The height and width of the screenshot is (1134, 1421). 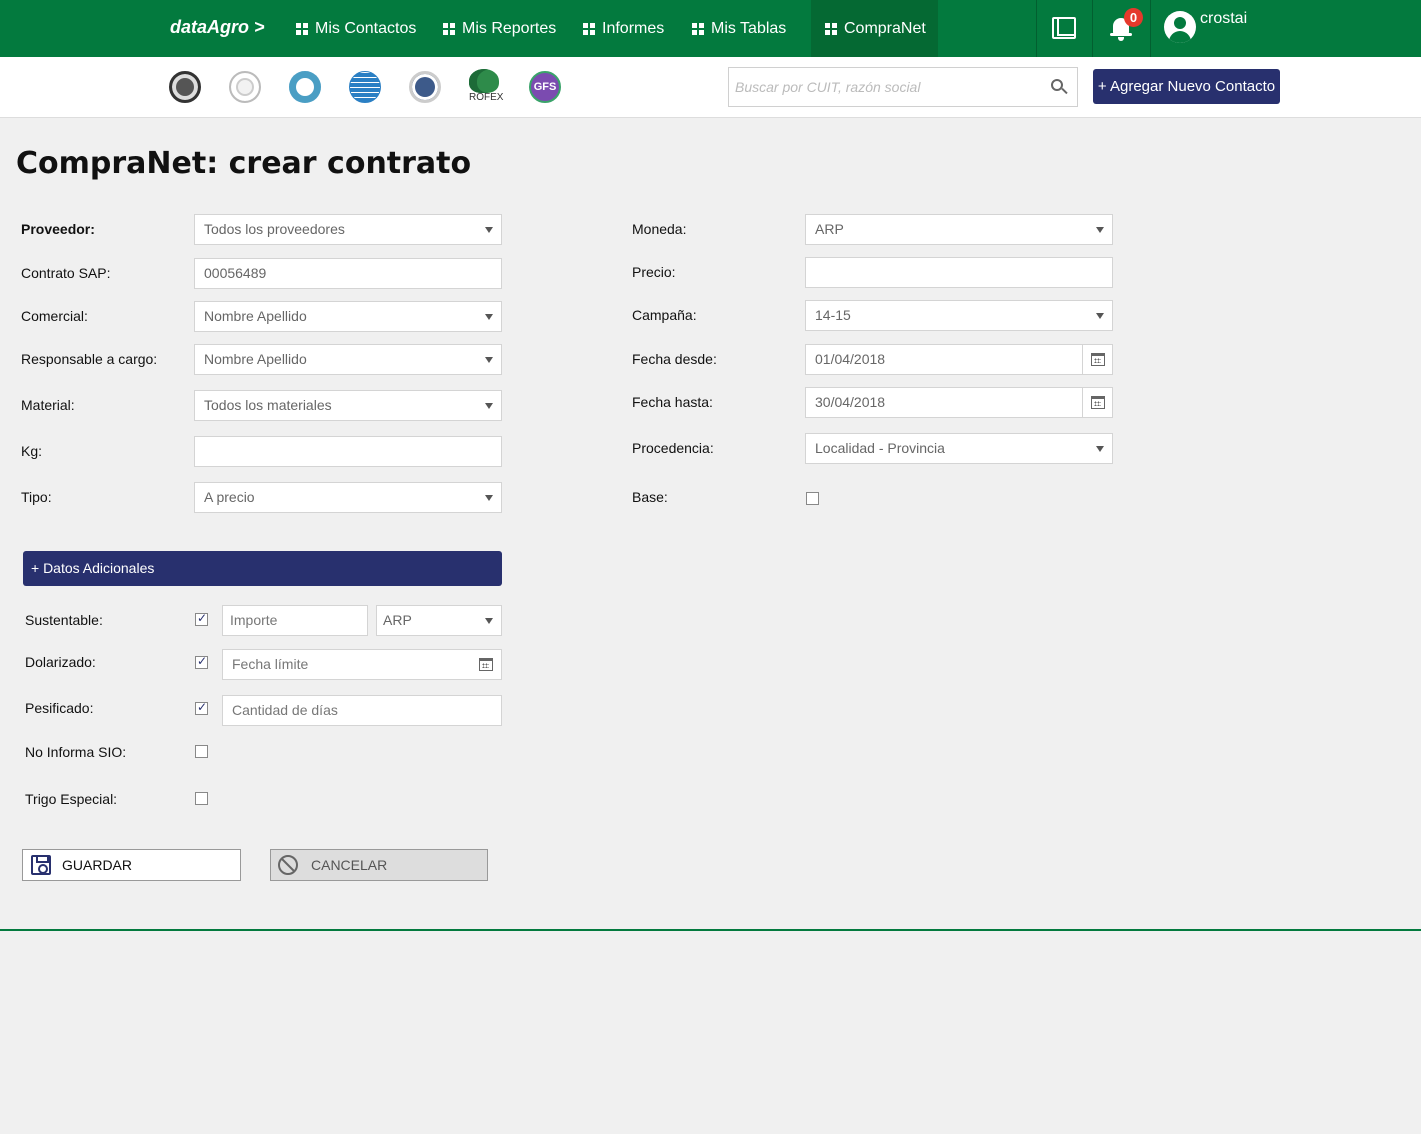 I want to click on pesificado-label: Pesificado:, so click(x=59, y=708).